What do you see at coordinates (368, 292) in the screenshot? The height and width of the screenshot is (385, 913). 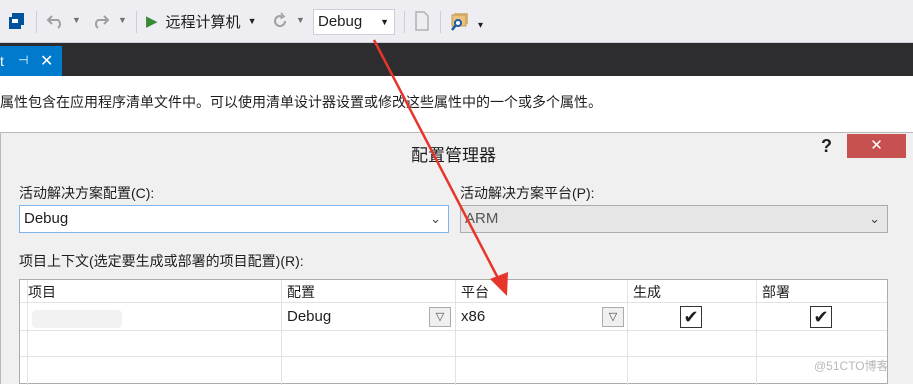 I see `column-header-configuration: 配置` at bounding box center [368, 292].